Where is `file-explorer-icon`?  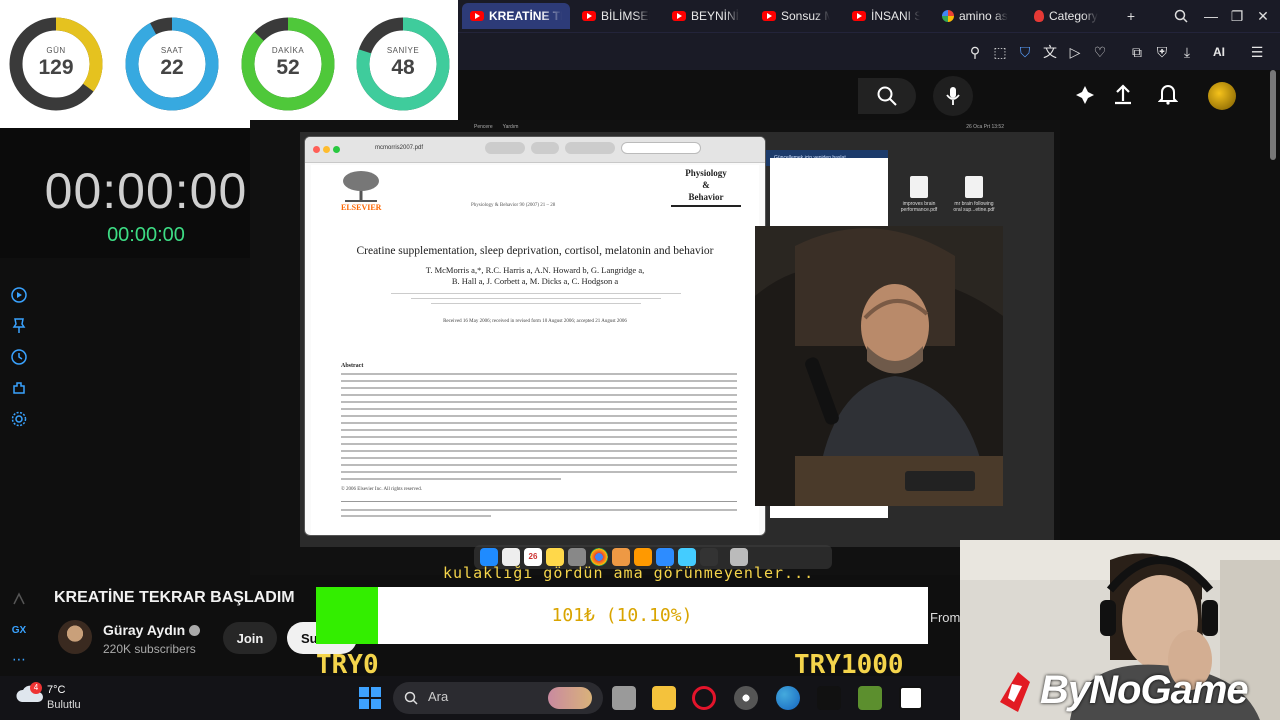
file-explorer-icon is located at coordinates (664, 698).